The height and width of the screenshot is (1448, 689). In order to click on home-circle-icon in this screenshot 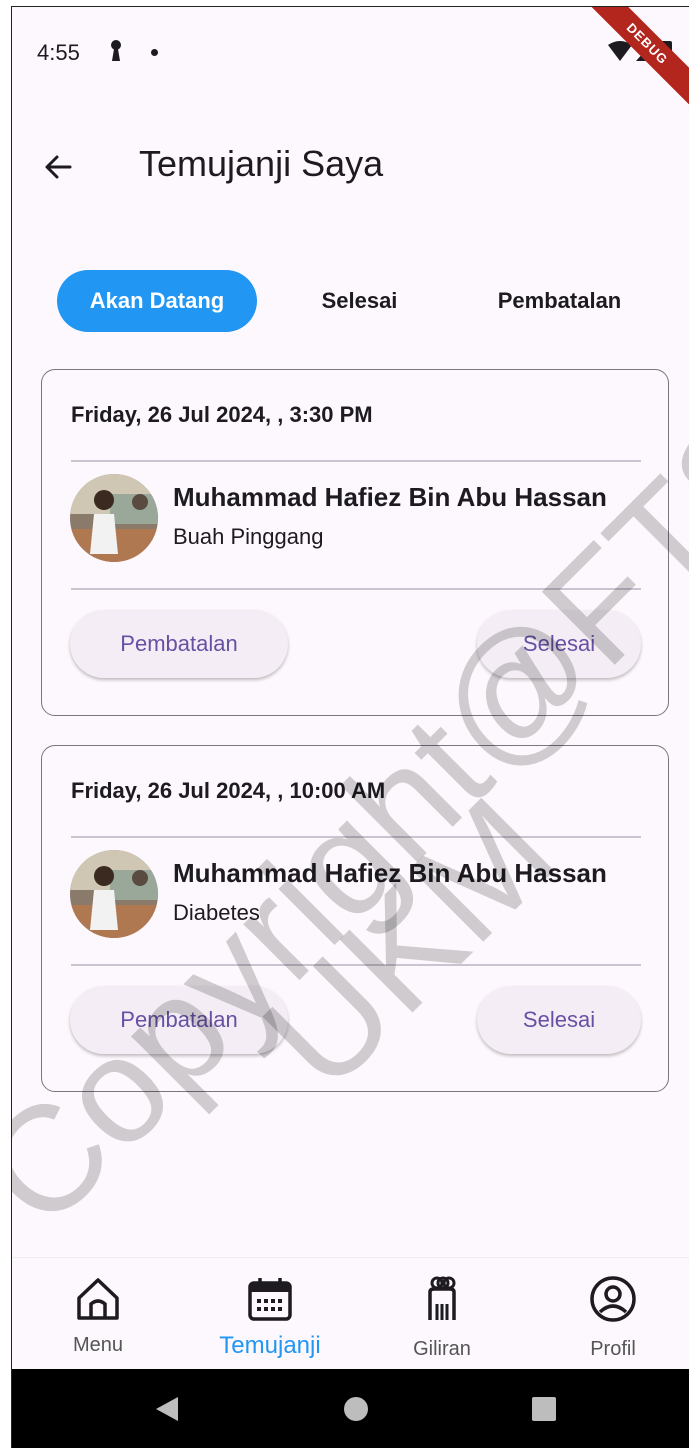, I will do `click(356, 1409)`.